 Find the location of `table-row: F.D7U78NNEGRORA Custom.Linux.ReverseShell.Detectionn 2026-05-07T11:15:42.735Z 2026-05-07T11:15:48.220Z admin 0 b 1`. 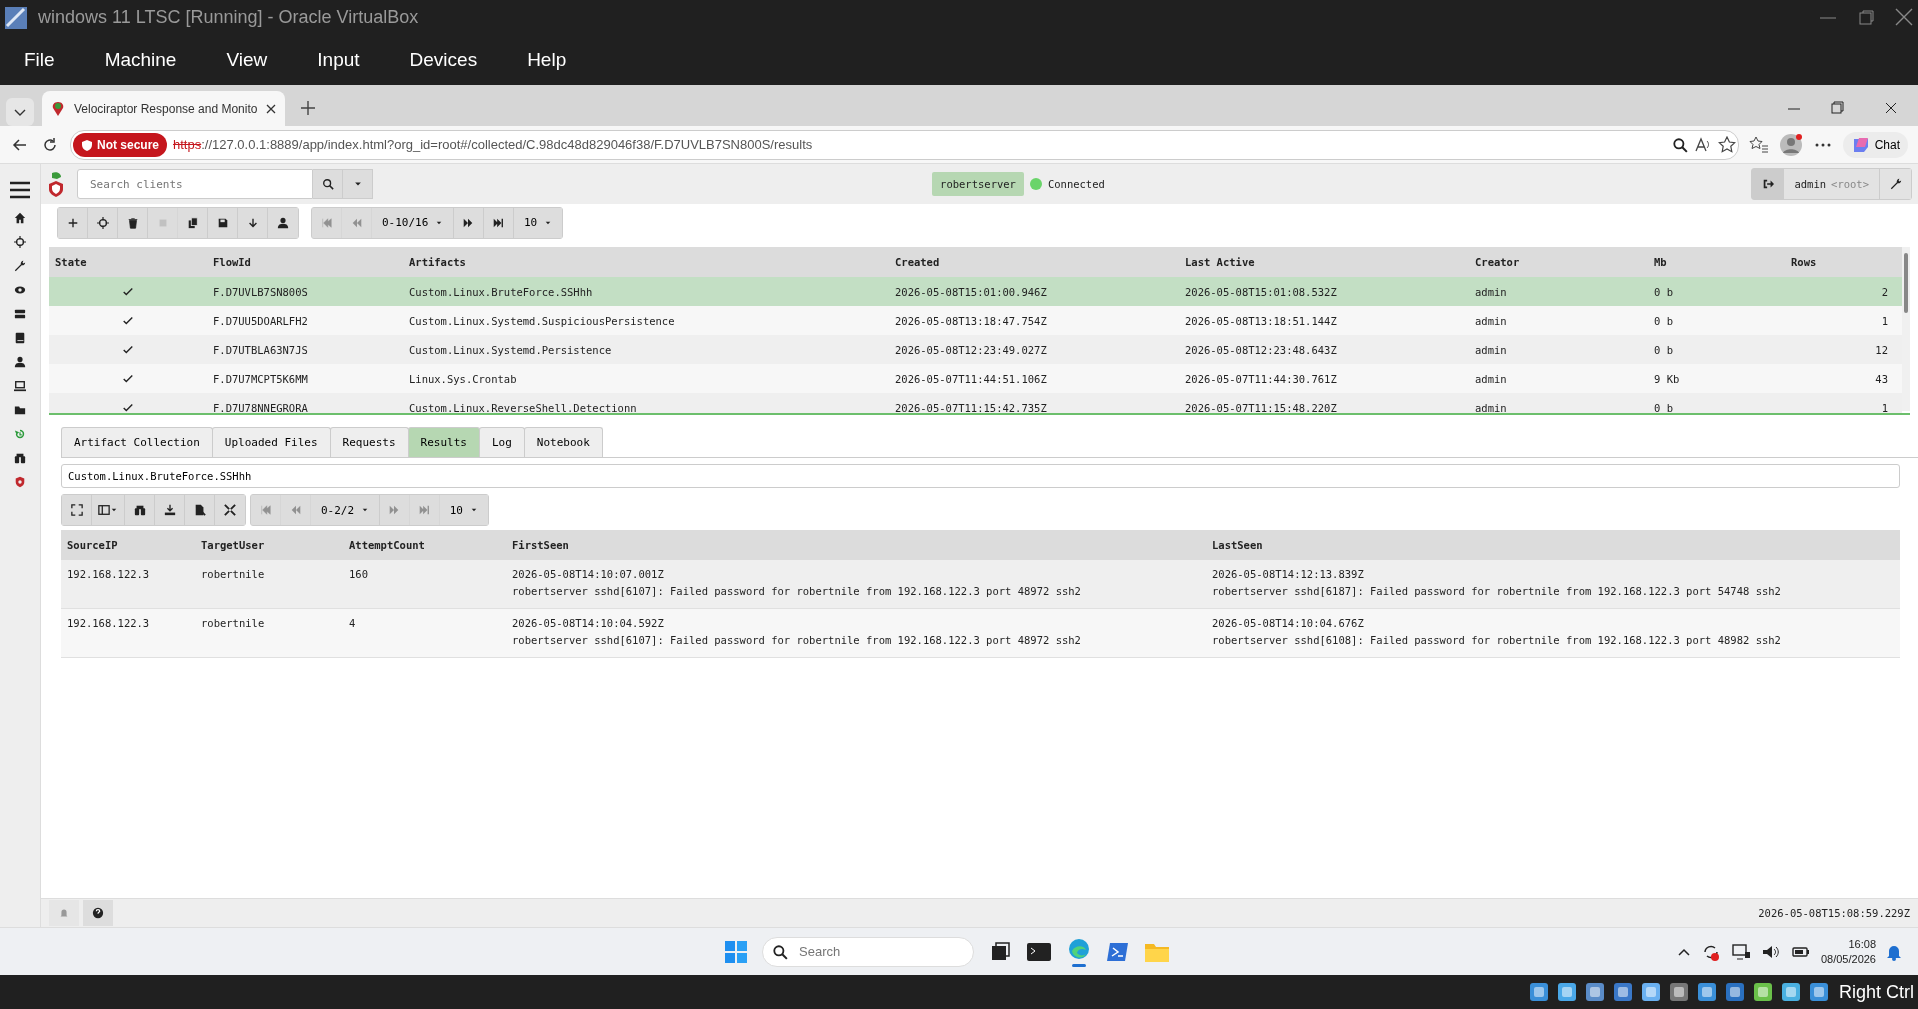

table-row: F.D7U78NNEGRORA Custom.Linux.ReverseShell.Detectionn 2026-05-07T11:15:42.735Z 2026-05-07T11:15:48.220Z admin 0 b 1 is located at coordinates (975, 403).